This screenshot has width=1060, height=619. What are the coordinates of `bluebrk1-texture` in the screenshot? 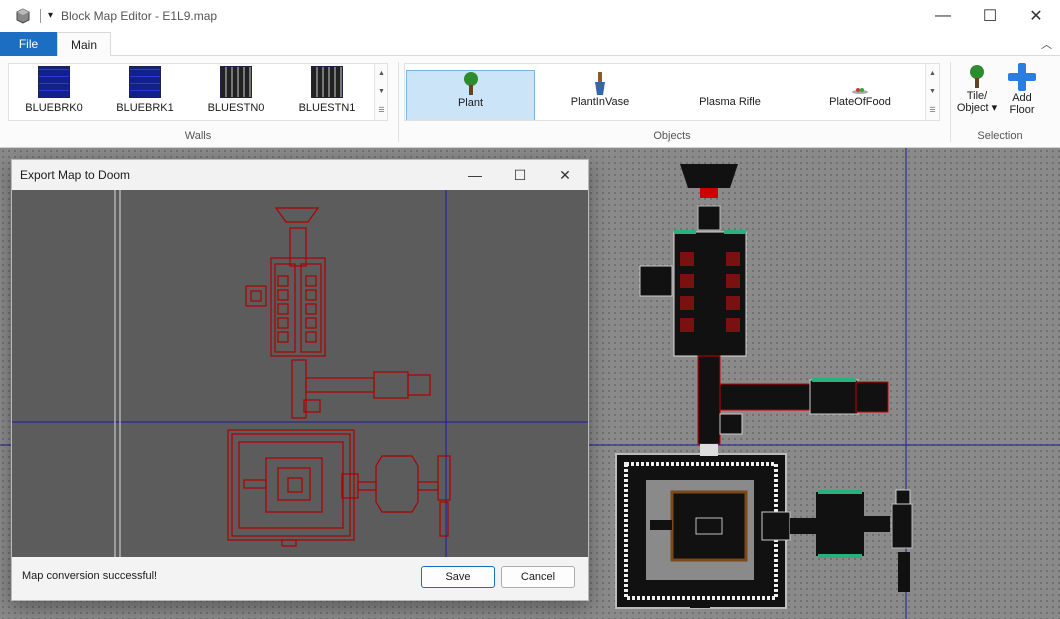 It's located at (145, 82).